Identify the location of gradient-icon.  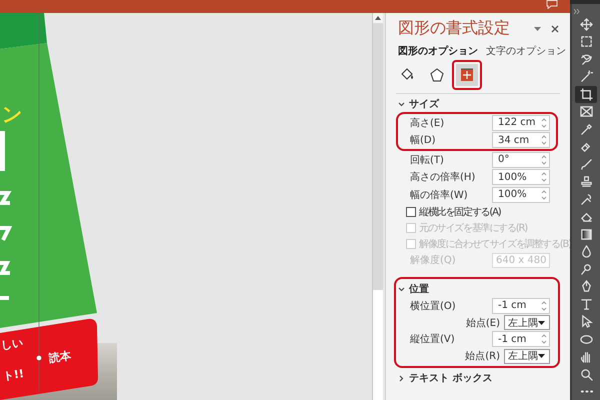
(586, 234).